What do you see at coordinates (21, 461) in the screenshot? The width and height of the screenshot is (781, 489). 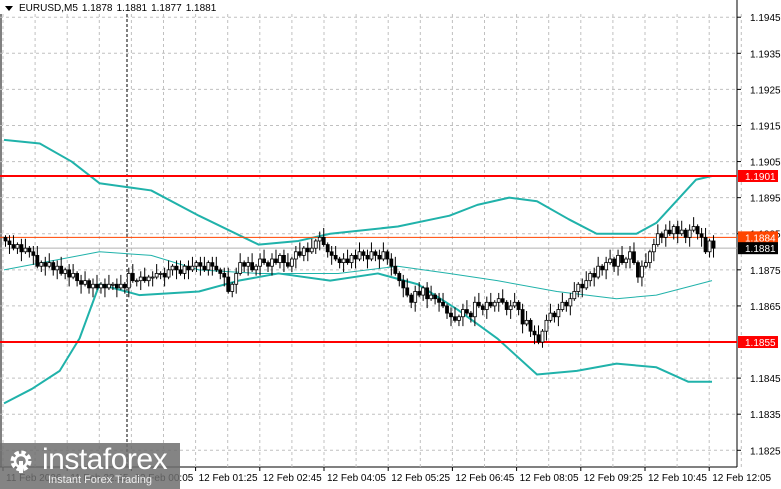 I see `gear-logo-icon` at bounding box center [21, 461].